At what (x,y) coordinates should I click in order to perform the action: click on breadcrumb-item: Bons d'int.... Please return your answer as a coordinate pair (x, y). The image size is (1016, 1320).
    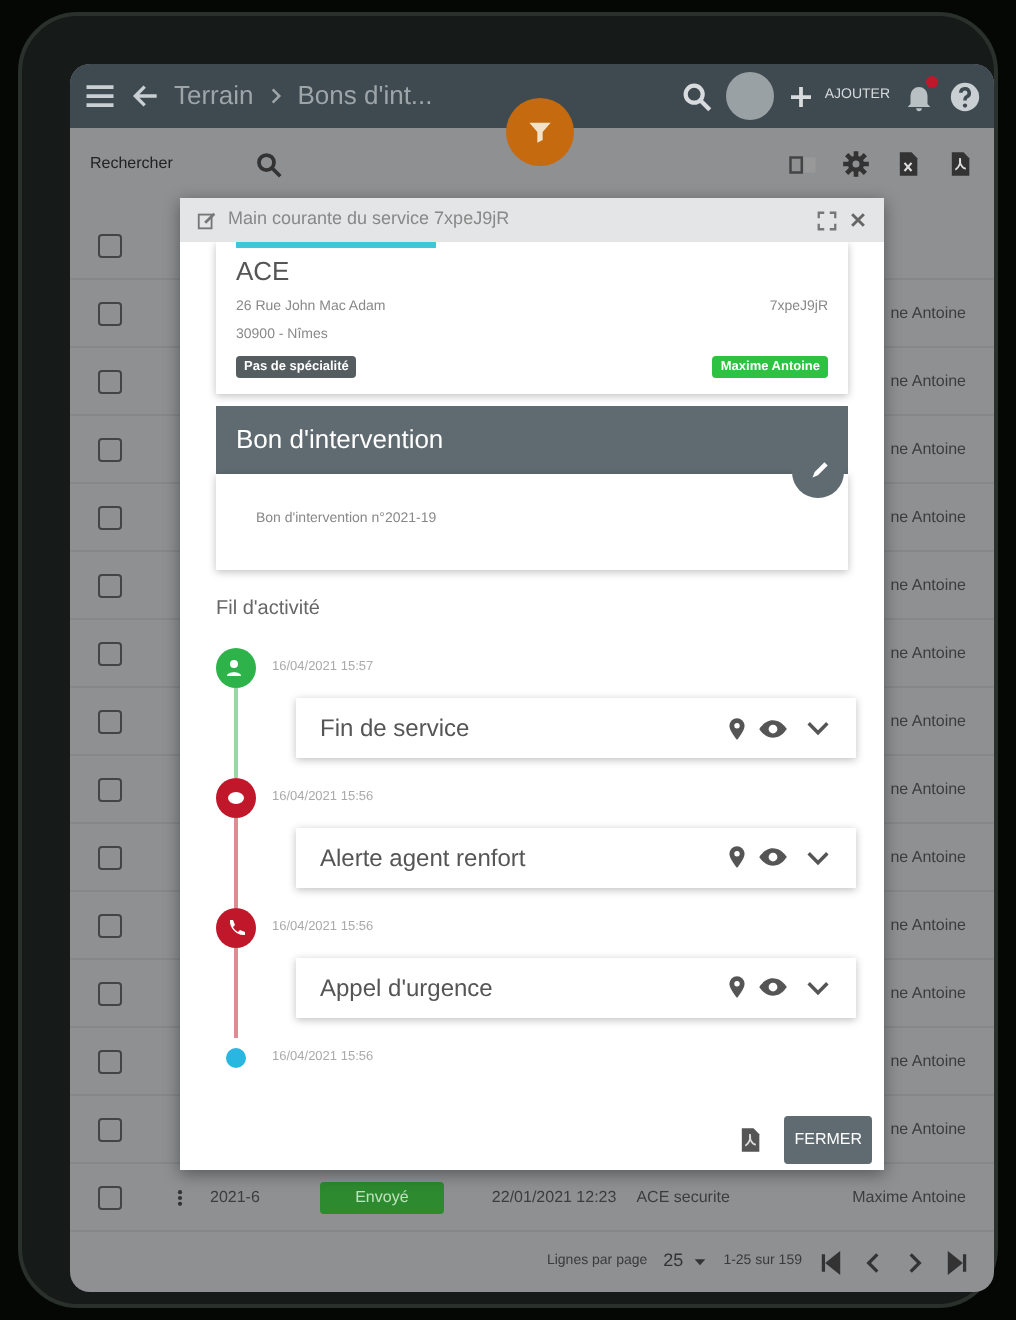
    Looking at the image, I should click on (365, 96).